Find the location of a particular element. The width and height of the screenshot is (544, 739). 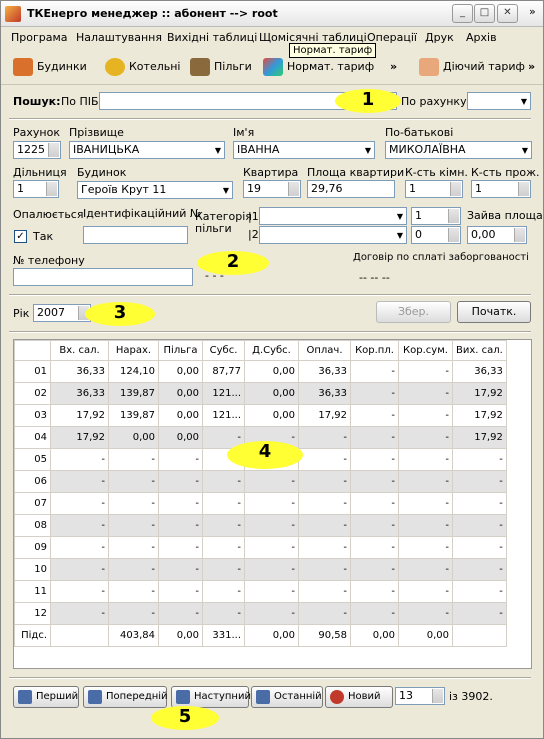

table-row: 12- - - - - - - - - is located at coordinates (260, 613).